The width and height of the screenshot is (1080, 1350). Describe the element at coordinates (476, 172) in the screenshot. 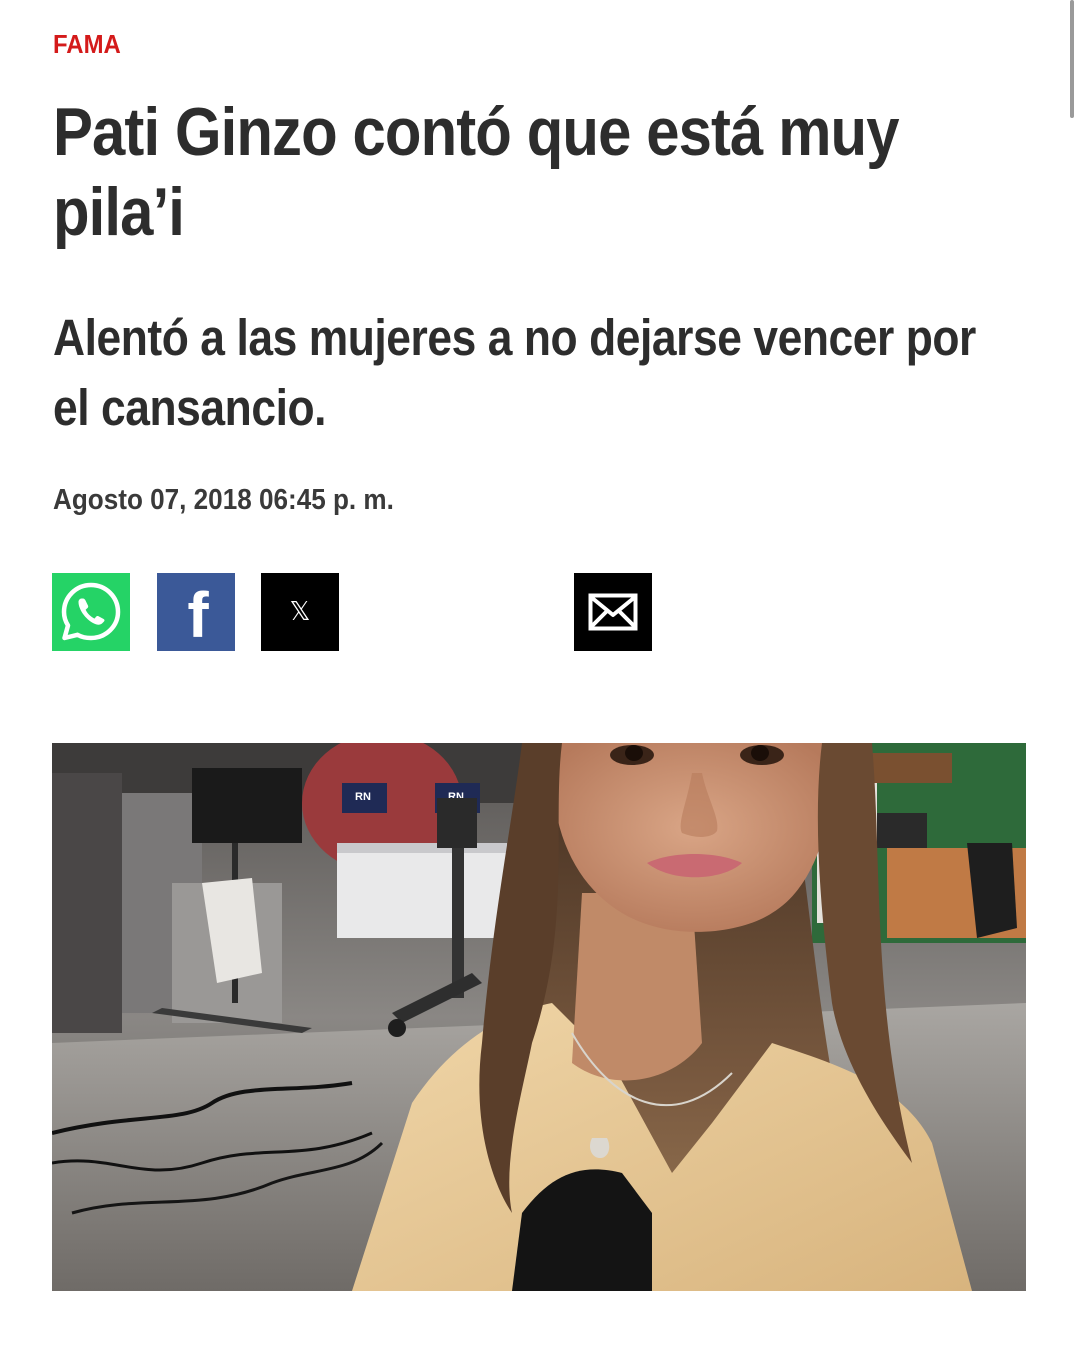

I see `article-headline: Pati Ginzo contó que está muy pila’i` at that location.